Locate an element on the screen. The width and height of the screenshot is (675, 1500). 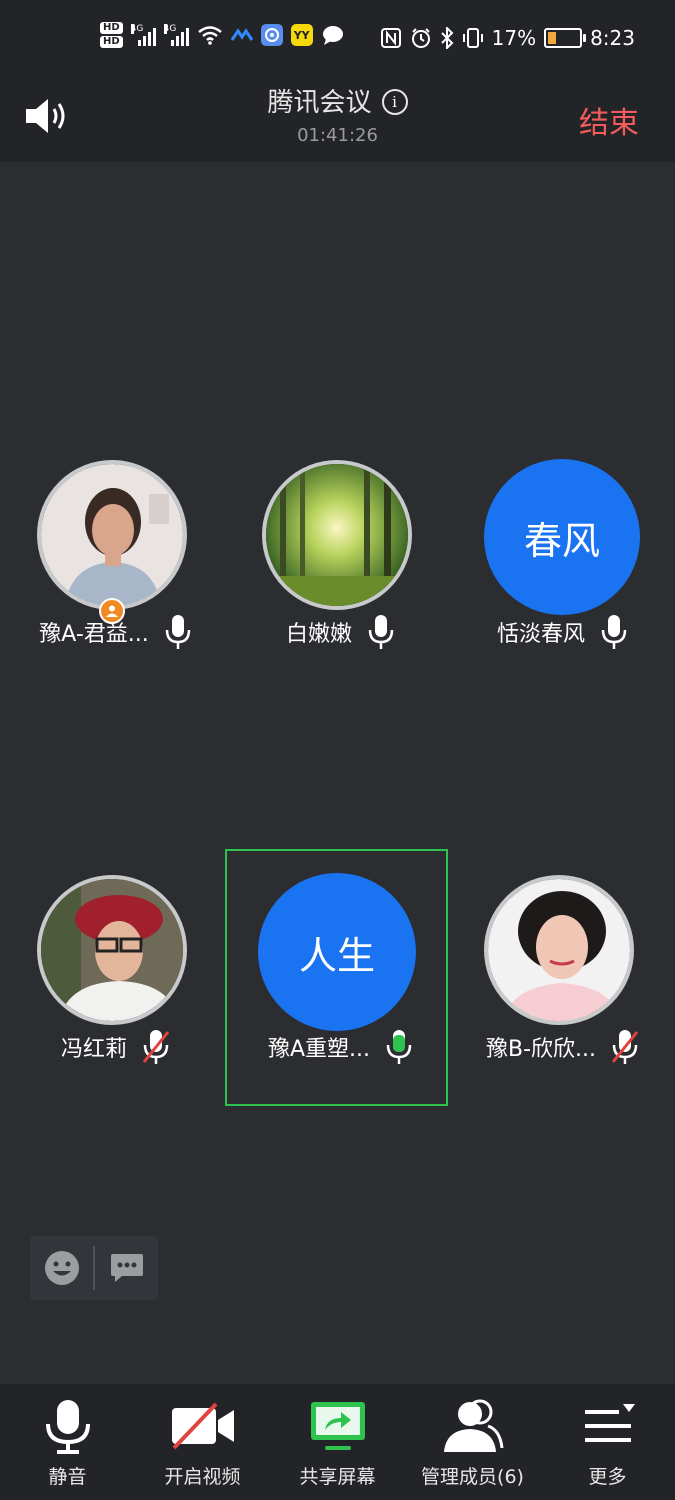
chat-bubble-icon is located at coordinates (332, 35).